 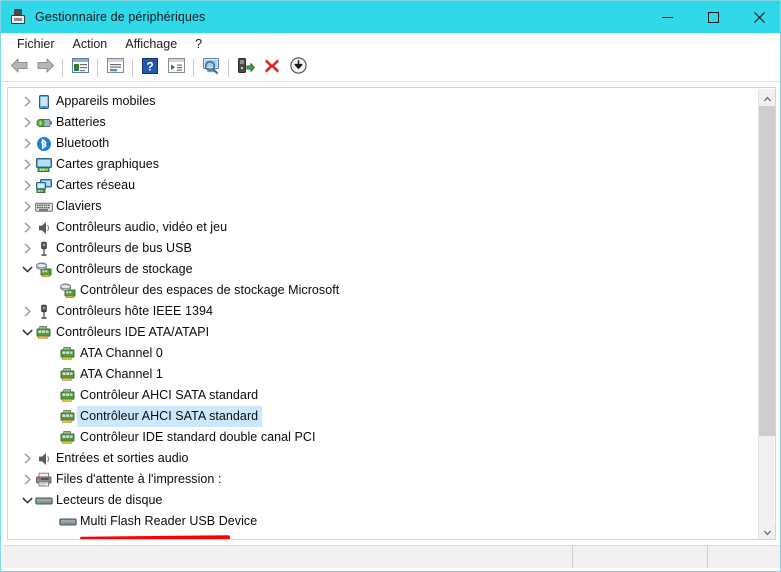 I want to click on redaction-bar, so click(x=155, y=536).